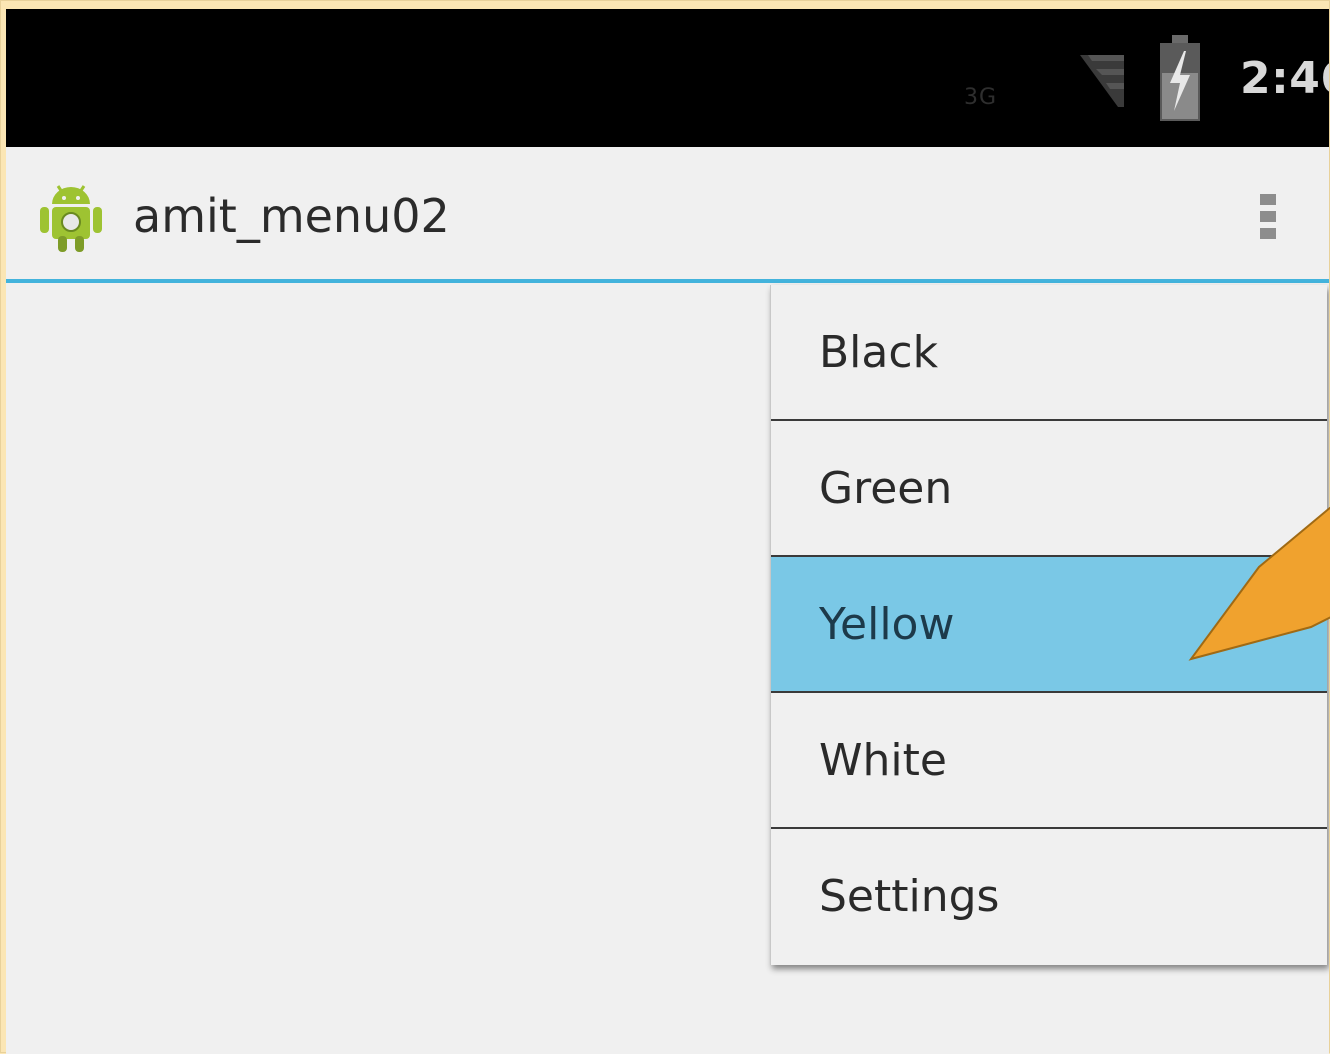 The height and width of the screenshot is (1054, 1330). What do you see at coordinates (879, 352) in the screenshot?
I see `menu-item-label: Black` at bounding box center [879, 352].